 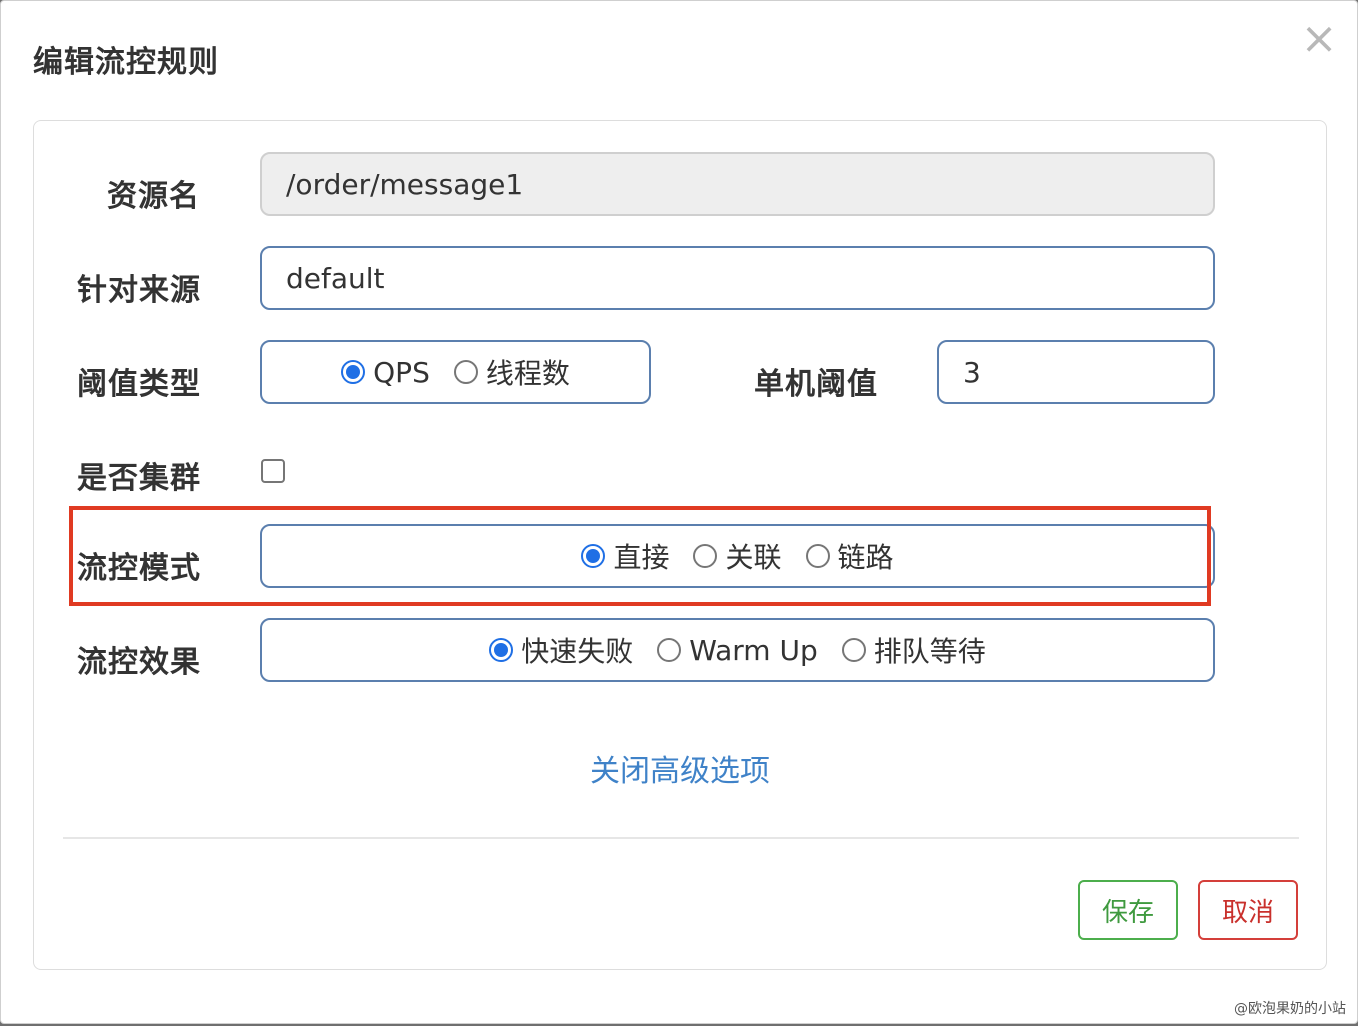 I want to click on radio-thread-count: 线程数, so click(x=511, y=372).